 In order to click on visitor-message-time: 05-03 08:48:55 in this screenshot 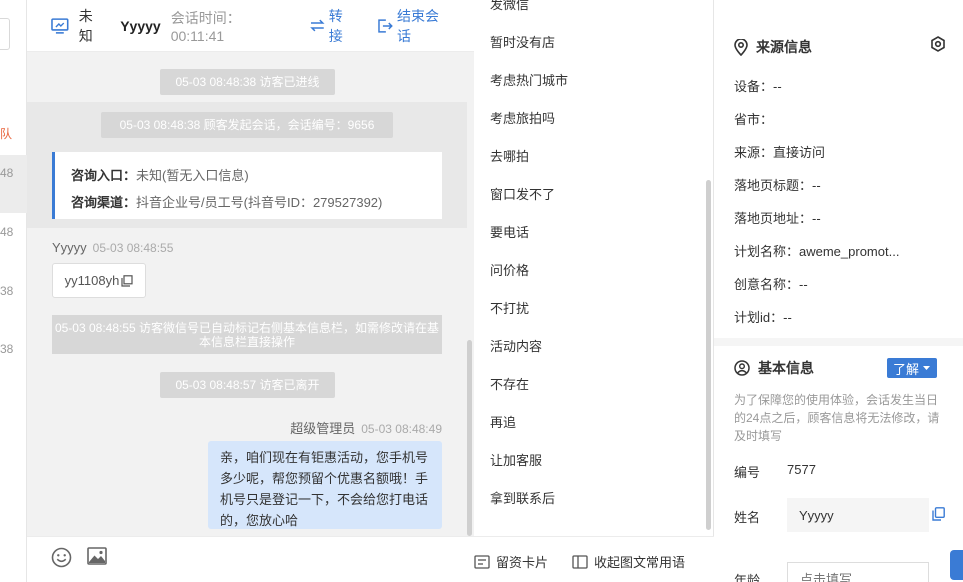, I will do `click(133, 248)`.